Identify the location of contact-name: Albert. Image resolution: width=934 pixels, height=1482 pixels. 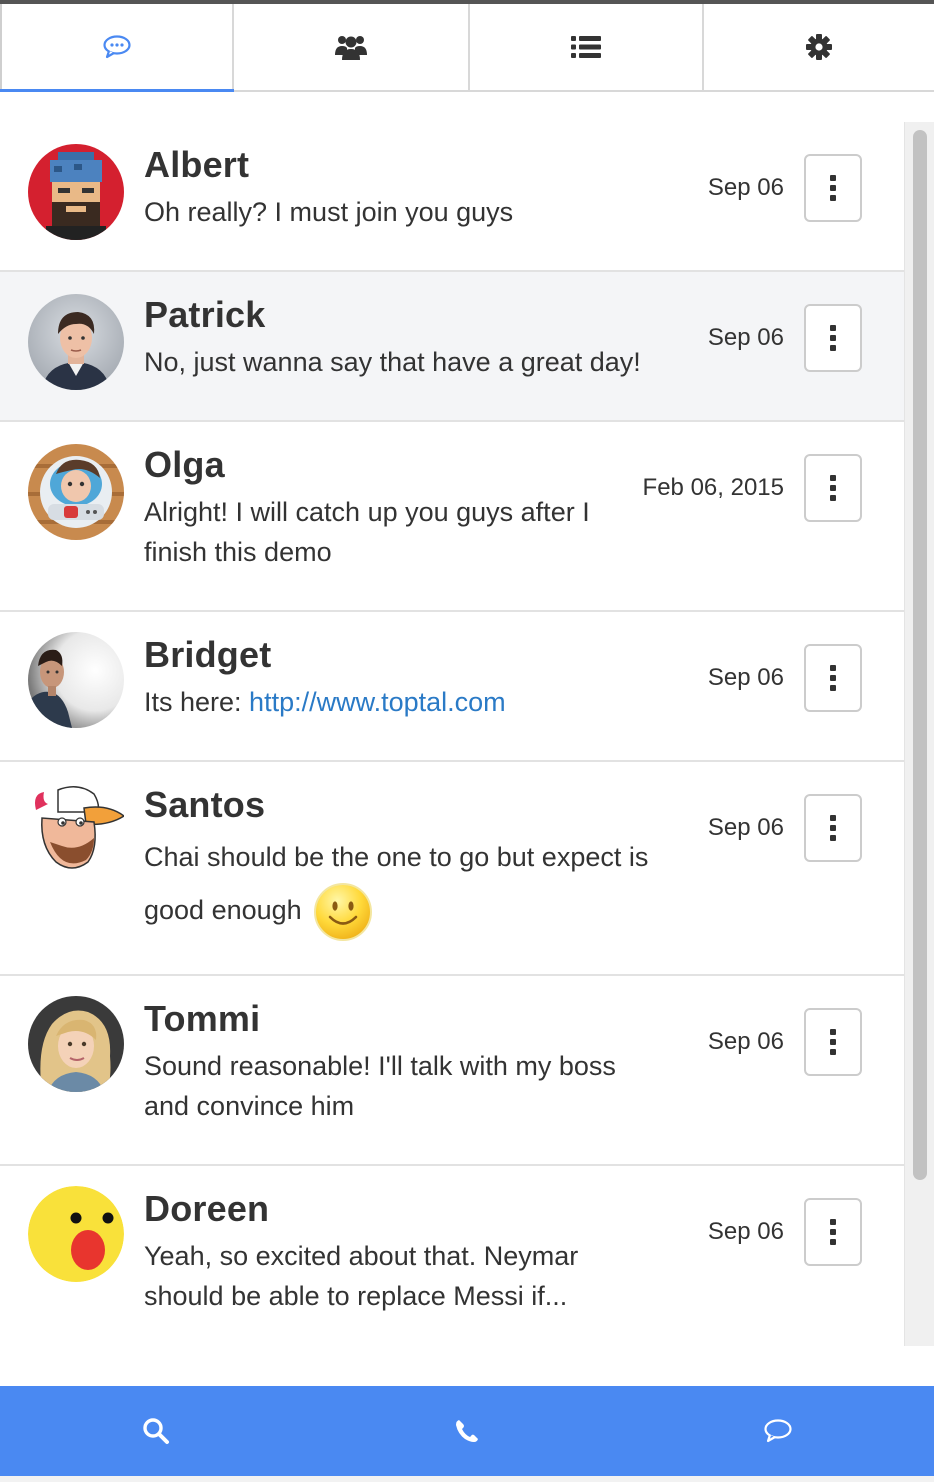
(197, 164).